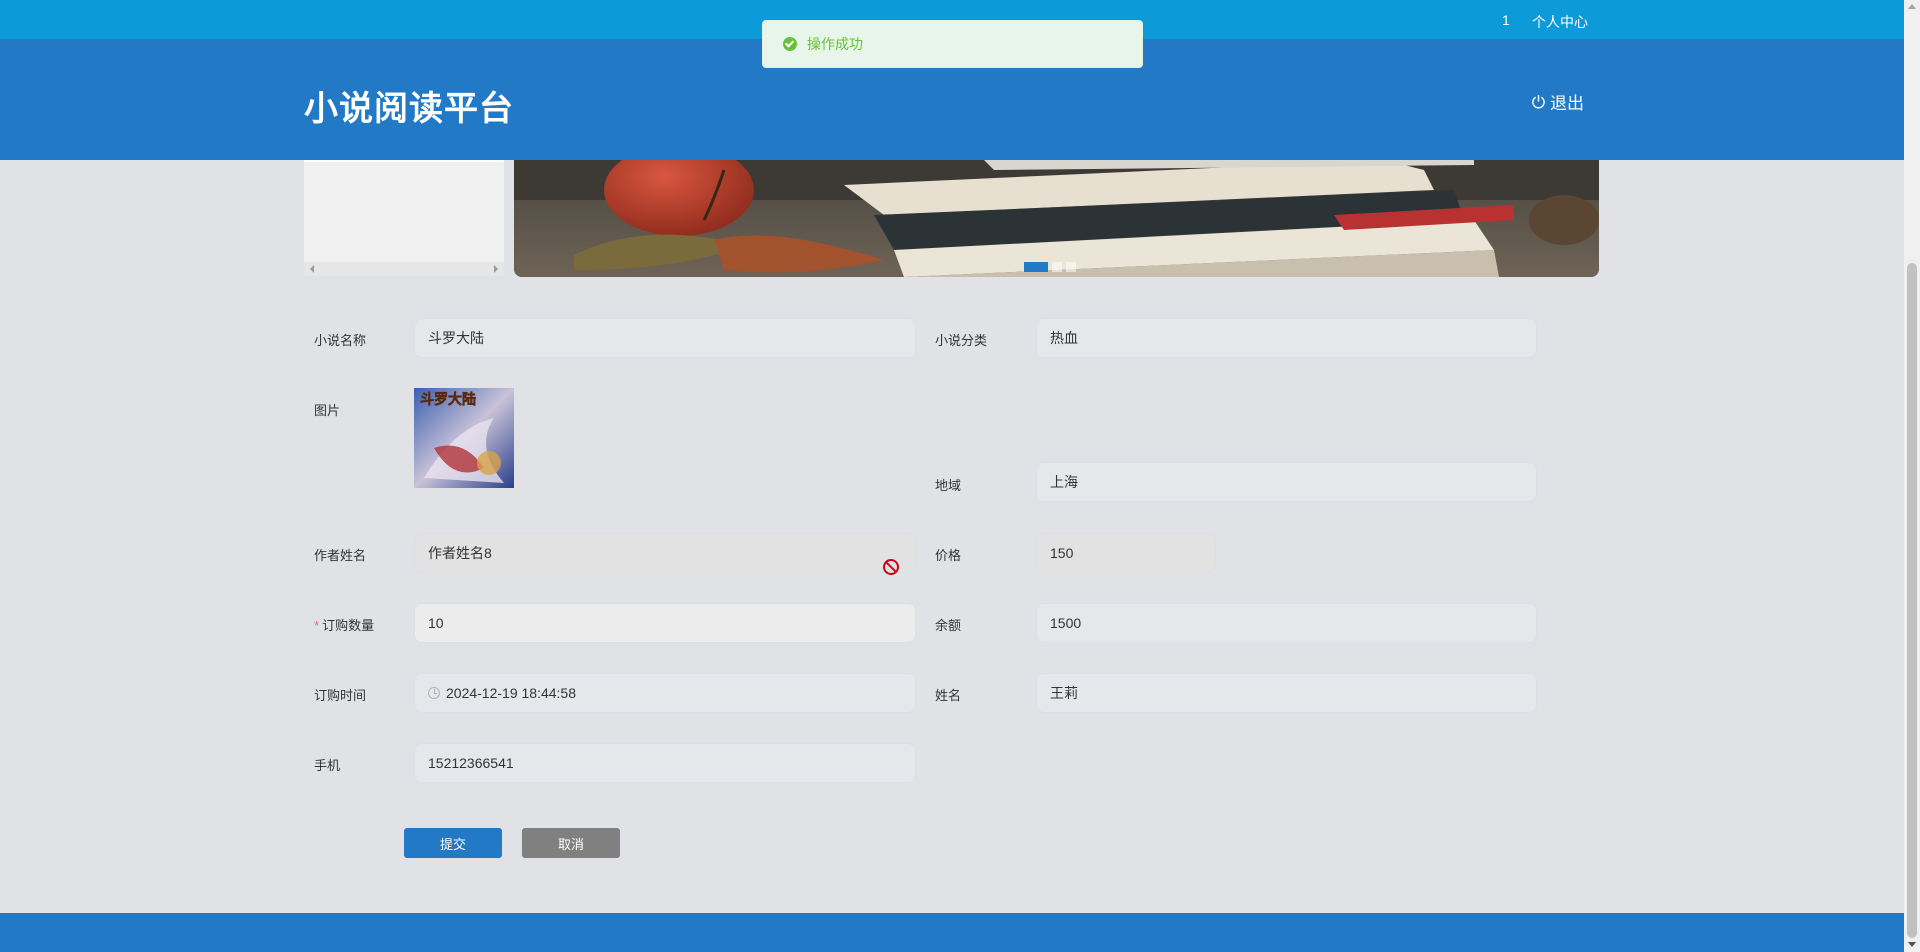  Describe the element at coordinates (409, 109) in the screenshot. I see `site-title: 小说阅读平台` at that location.